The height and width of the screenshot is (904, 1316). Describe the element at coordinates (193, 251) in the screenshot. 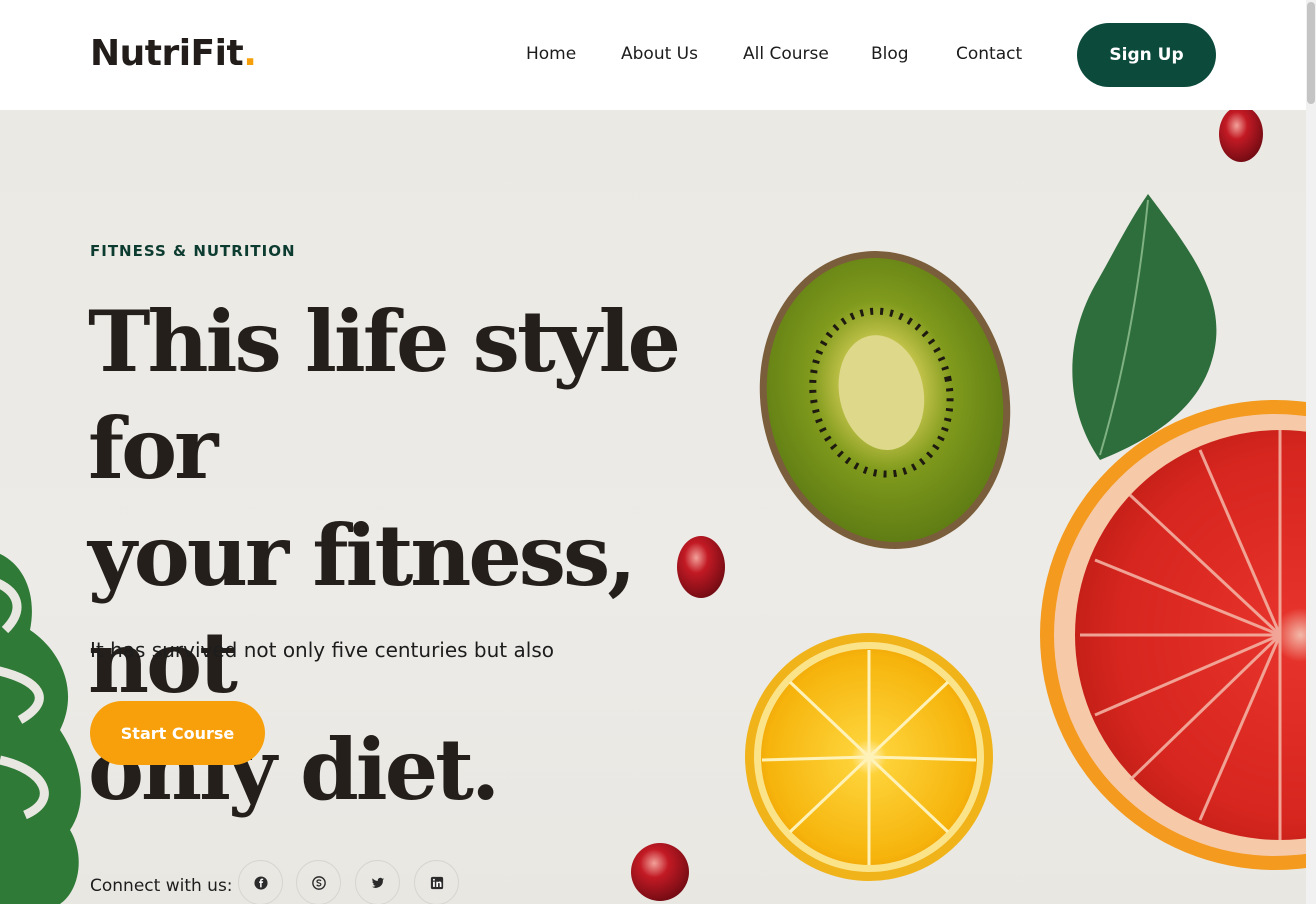

I see `hero-eyebrow: FITNESS & NUTRITION` at that location.